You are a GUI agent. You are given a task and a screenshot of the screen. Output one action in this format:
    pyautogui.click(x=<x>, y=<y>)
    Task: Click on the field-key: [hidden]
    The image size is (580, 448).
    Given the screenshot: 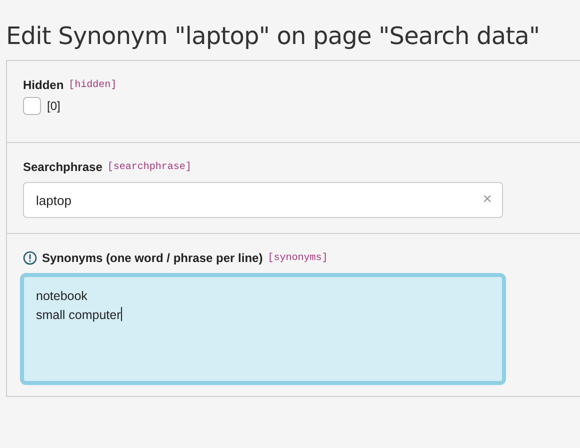 What is the action you would take?
    pyautogui.click(x=92, y=85)
    